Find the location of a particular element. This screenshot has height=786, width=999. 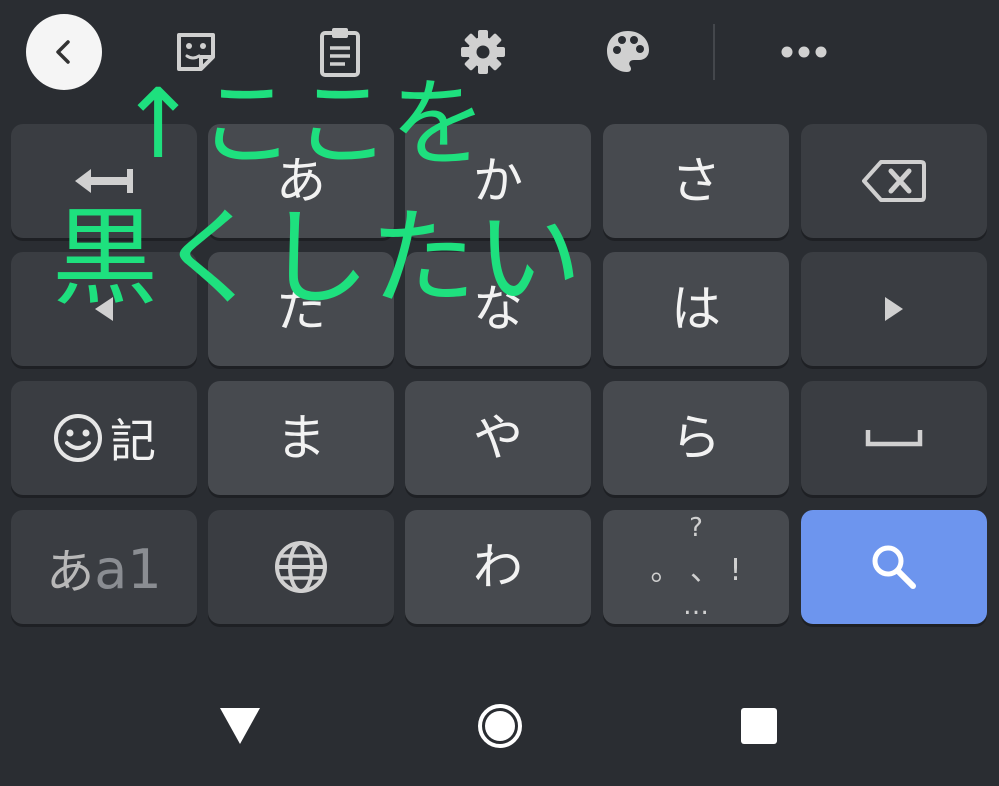

circle-home-icon is located at coordinates (500, 726).